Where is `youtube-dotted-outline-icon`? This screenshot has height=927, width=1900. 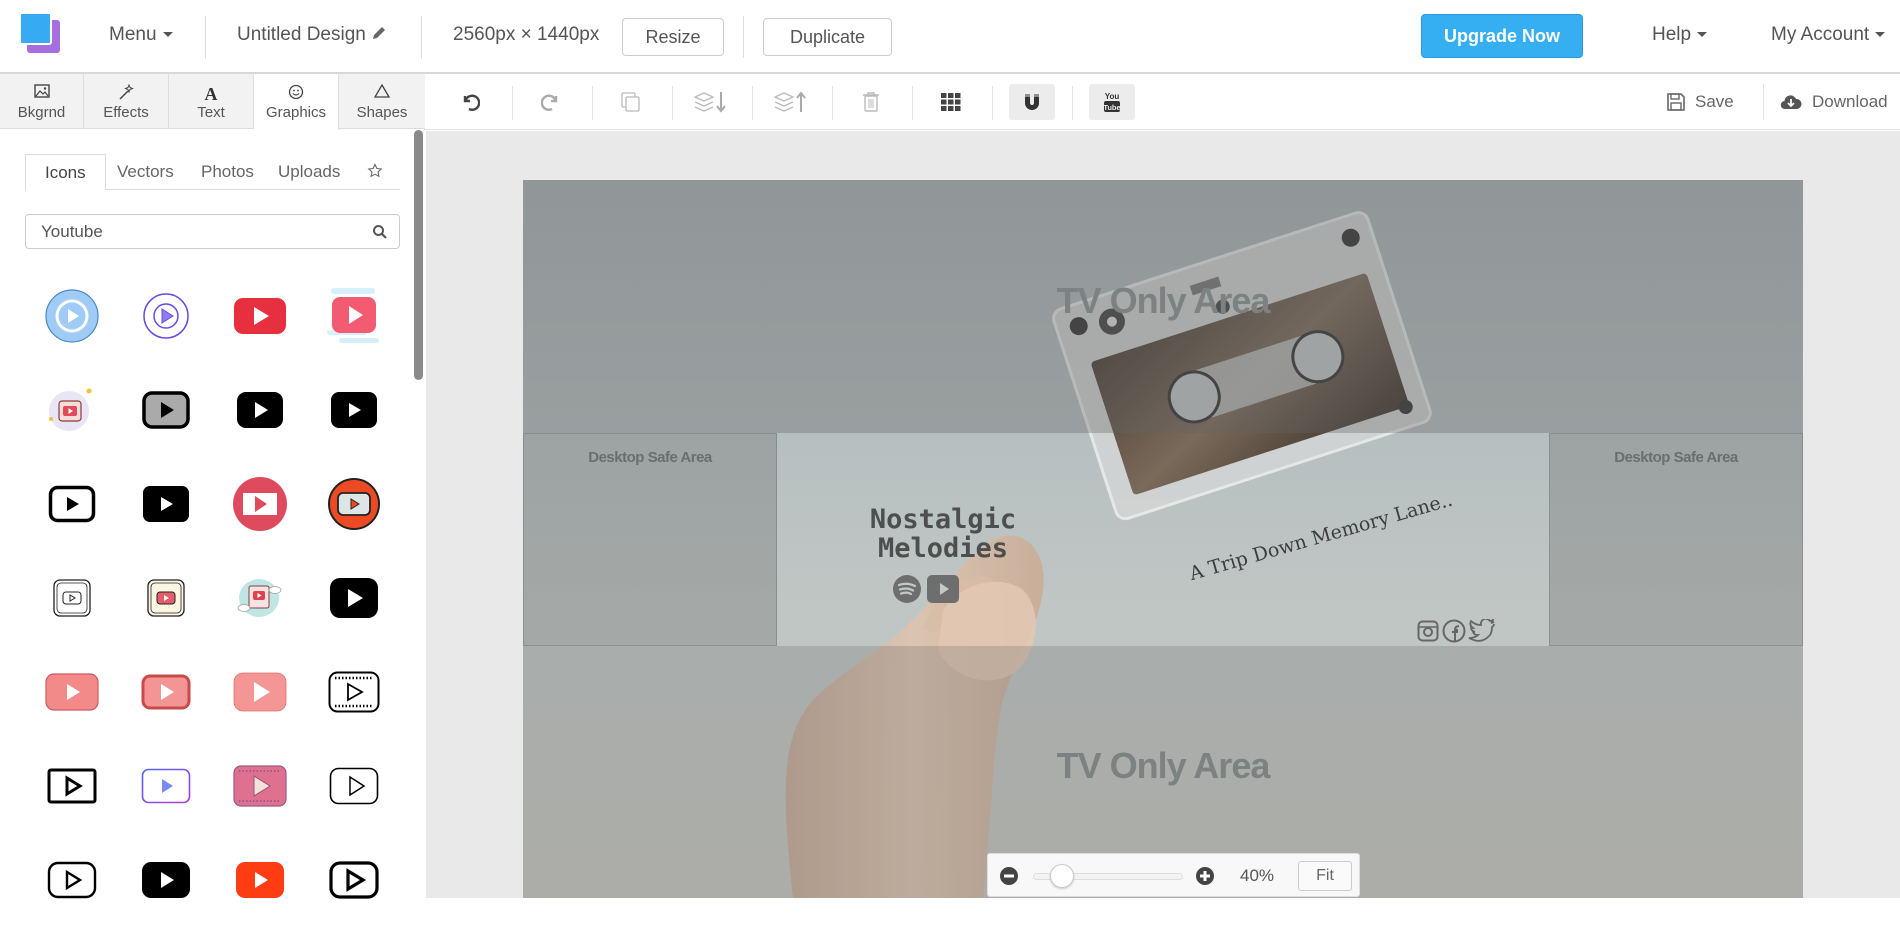
youtube-dotted-outline-icon is located at coordinates (354, 786).